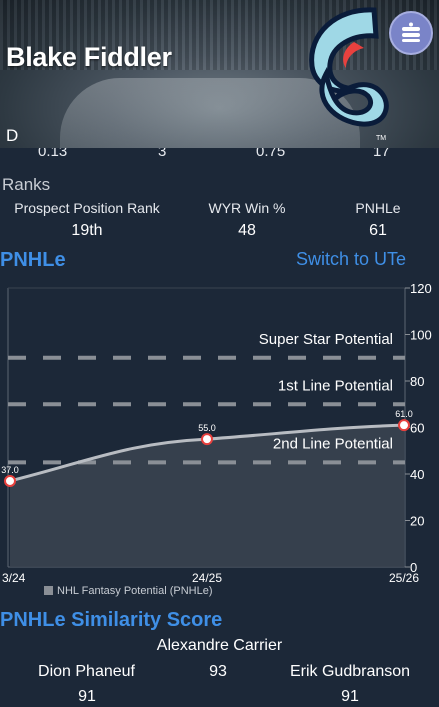  What do you see at coordinates (87, 220) in the screenshot?
I see `rank-prospect-position: Prospect Position Rank 19th` at bounding box center [87, 220].